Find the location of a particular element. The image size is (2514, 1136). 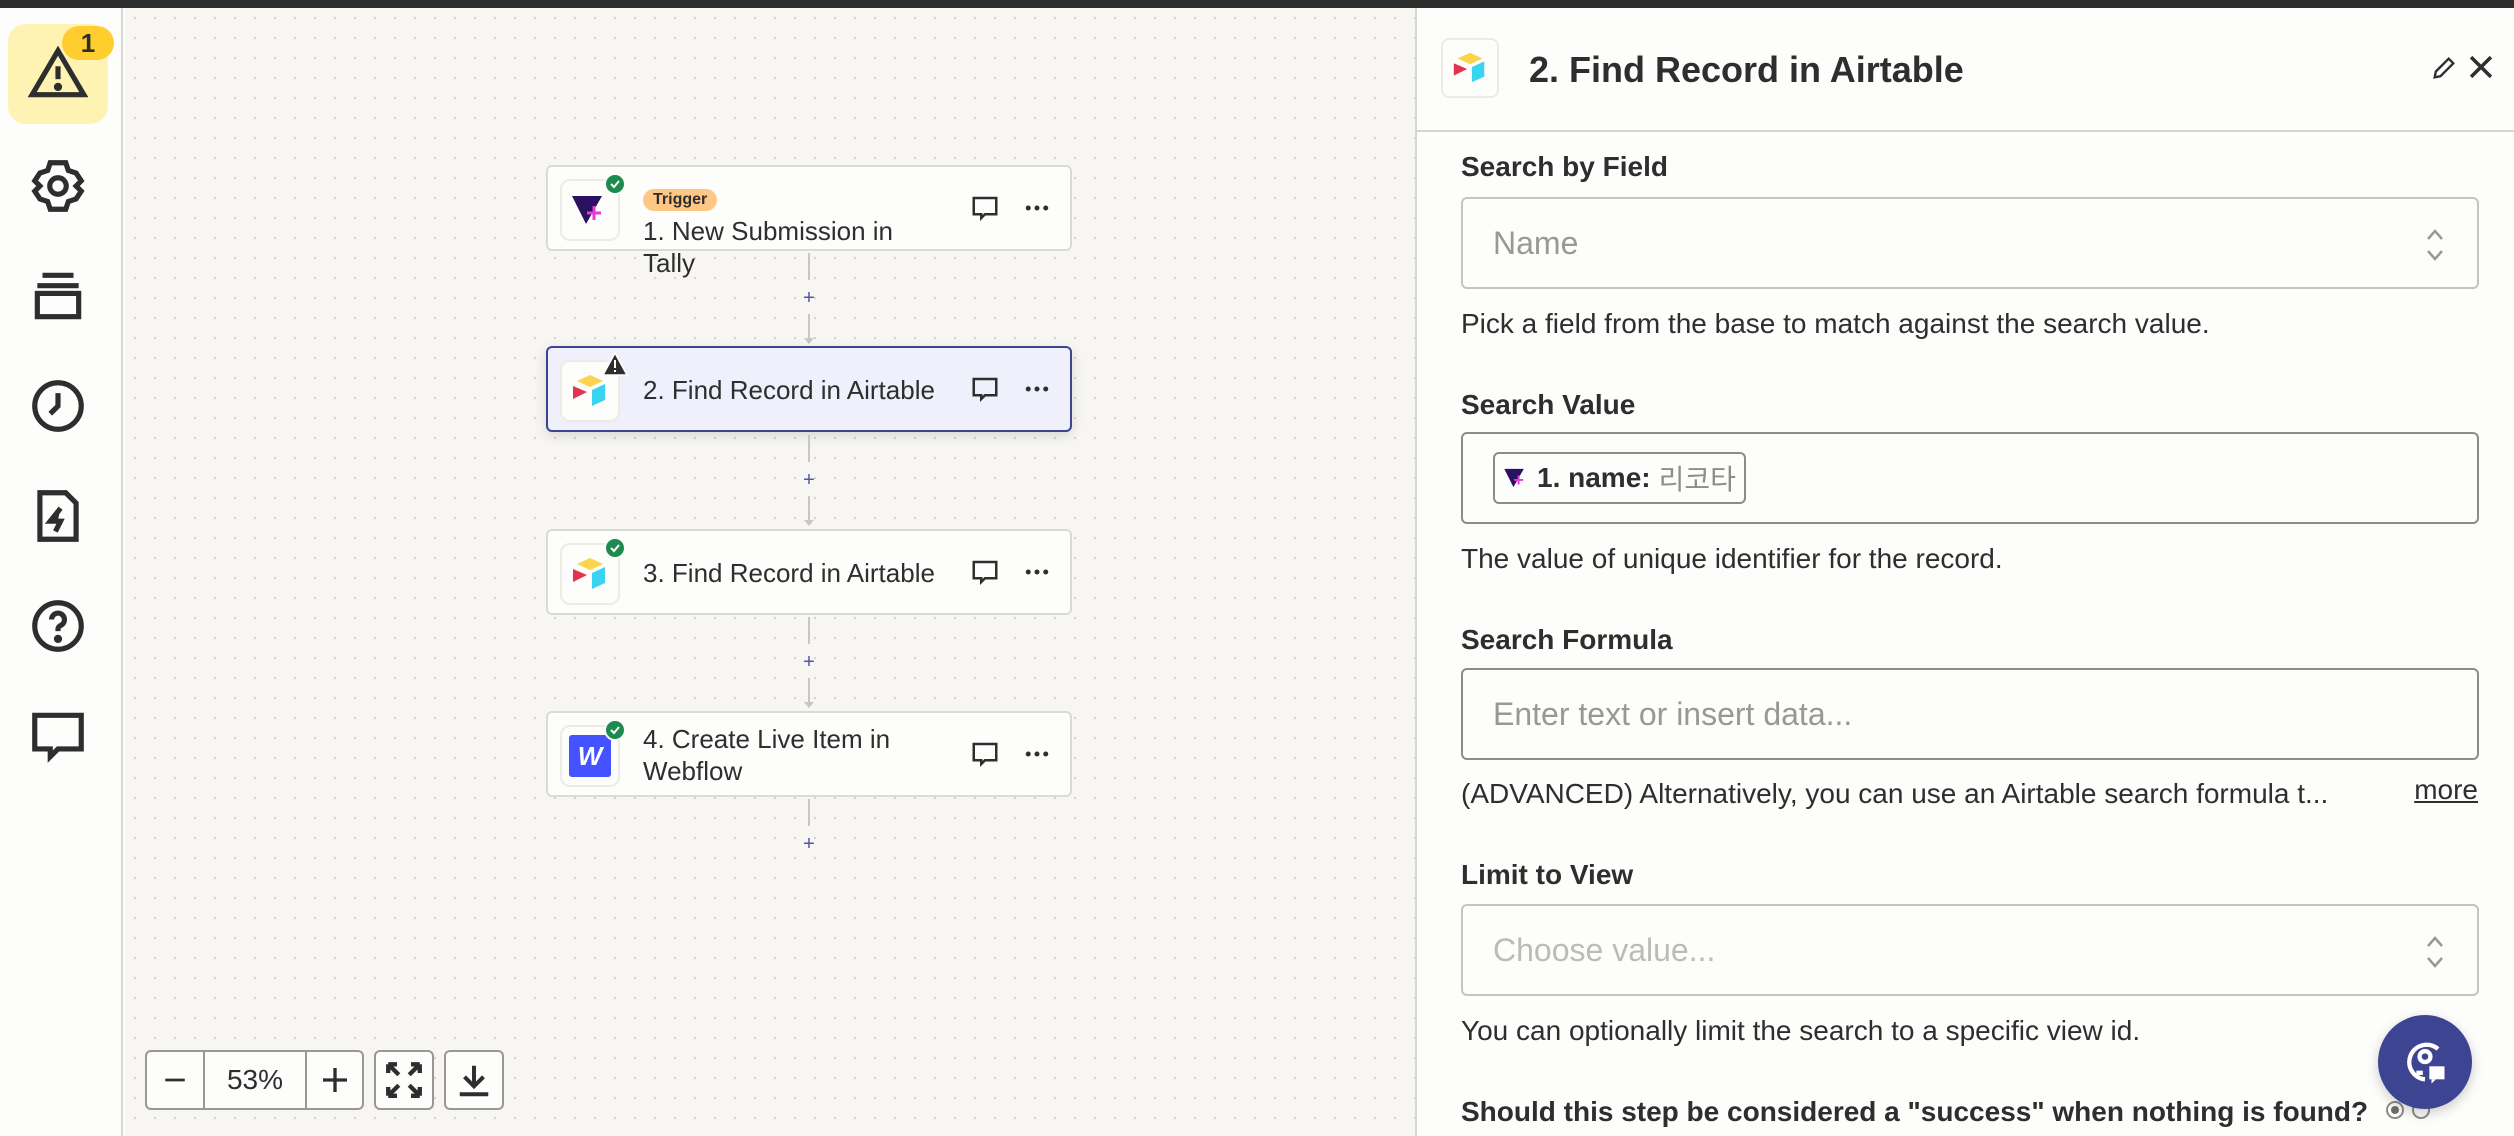

limit-to-view-label: Limit to View is located at coordinates (1547, 874).